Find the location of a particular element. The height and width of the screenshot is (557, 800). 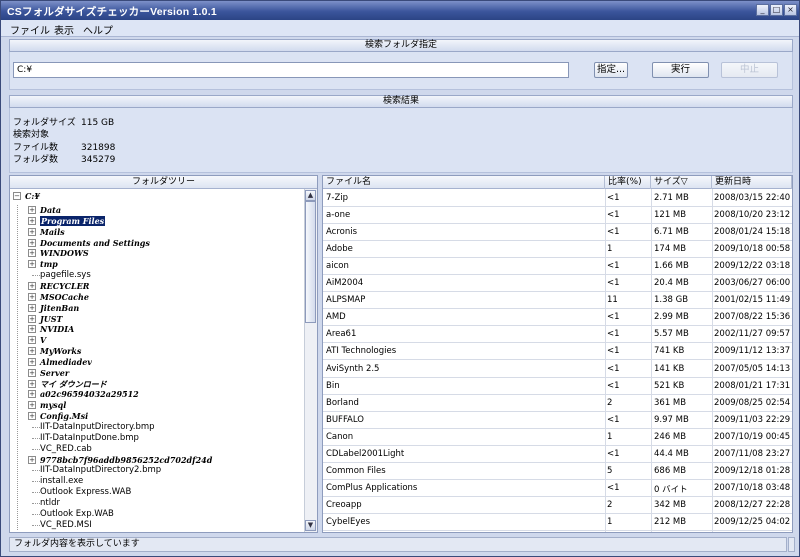

tree-item: + MSOCache is located at coordinates (155, 297).